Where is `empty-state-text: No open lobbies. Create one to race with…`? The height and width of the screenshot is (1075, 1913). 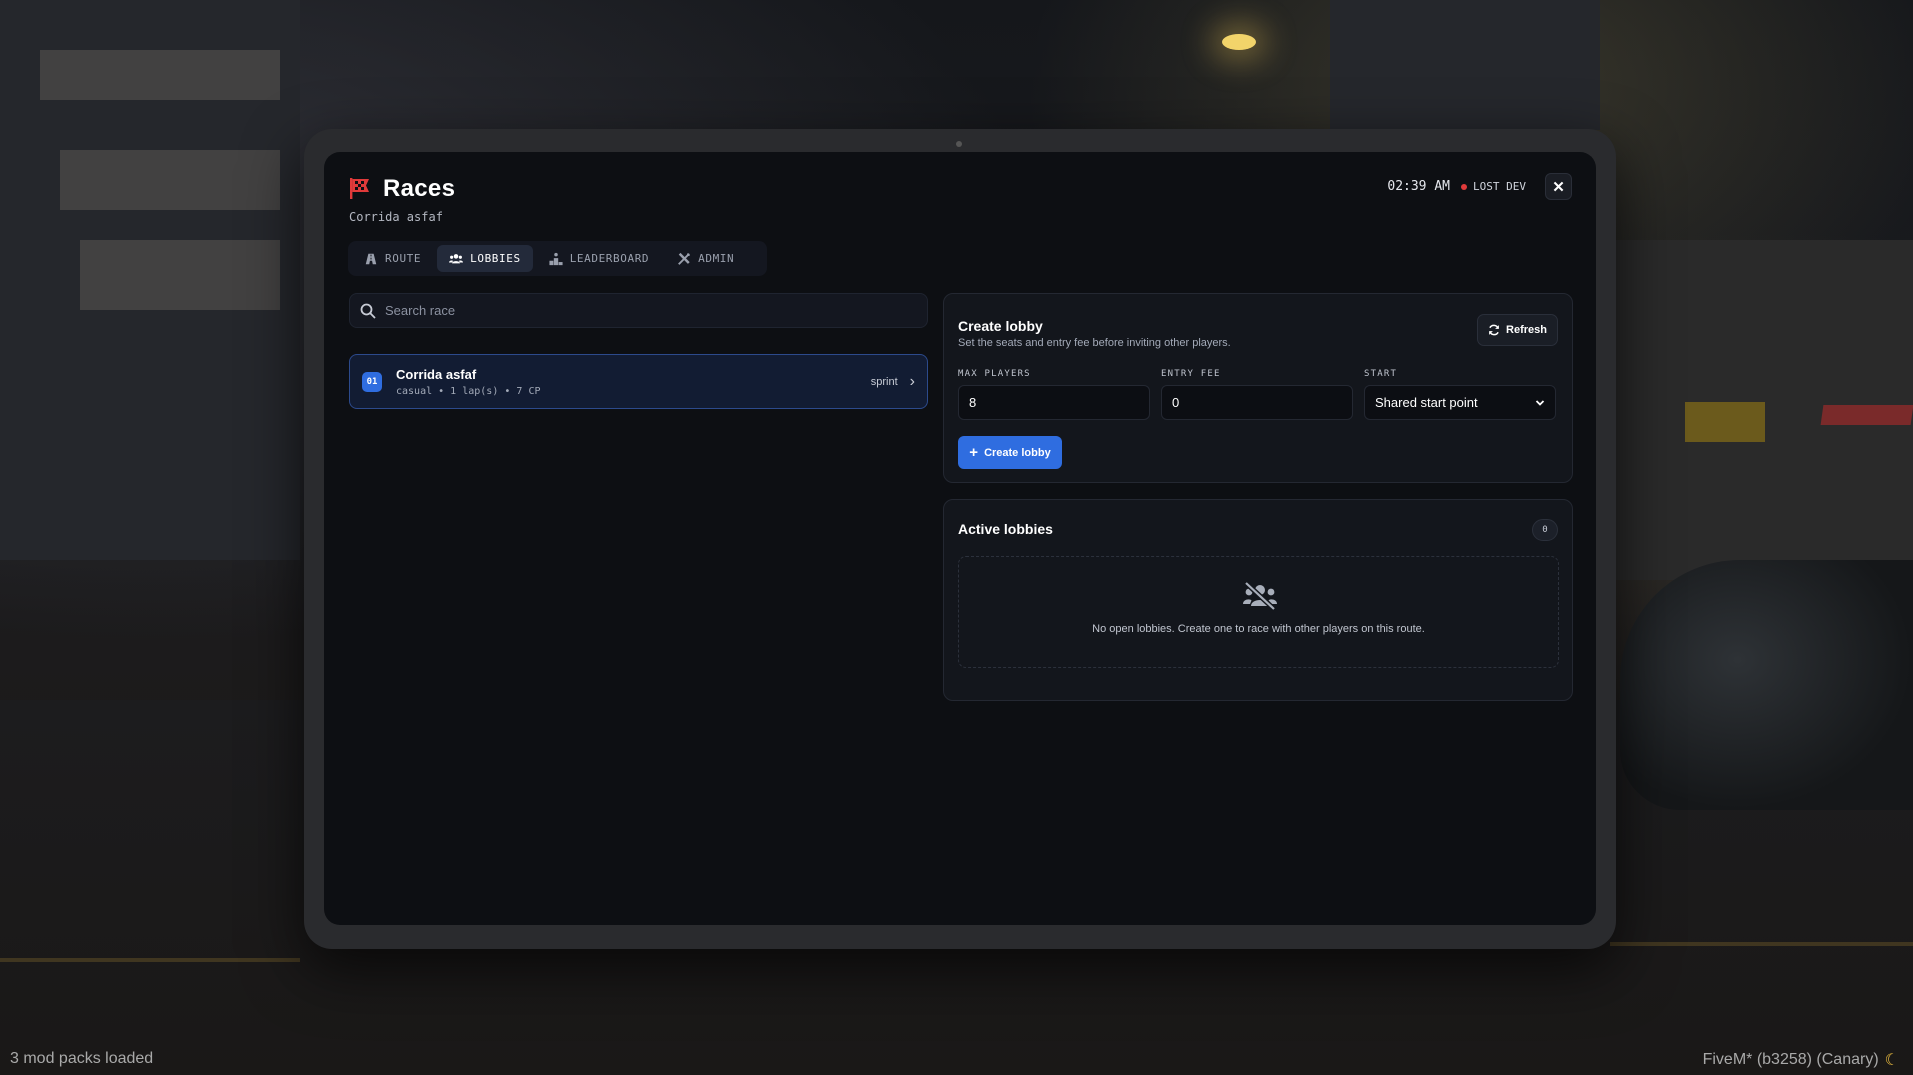 empty-state-text: No open lobbies. Create one to race with… is located at coordinates (1258, 629).